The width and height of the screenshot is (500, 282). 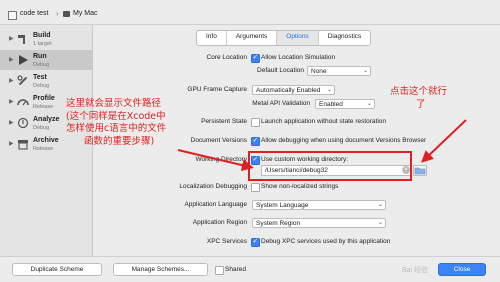 What do you see at coordinates (235, 269) in the screenshot?
I see `shared-label: Shared` at bounding box center [235, 269].